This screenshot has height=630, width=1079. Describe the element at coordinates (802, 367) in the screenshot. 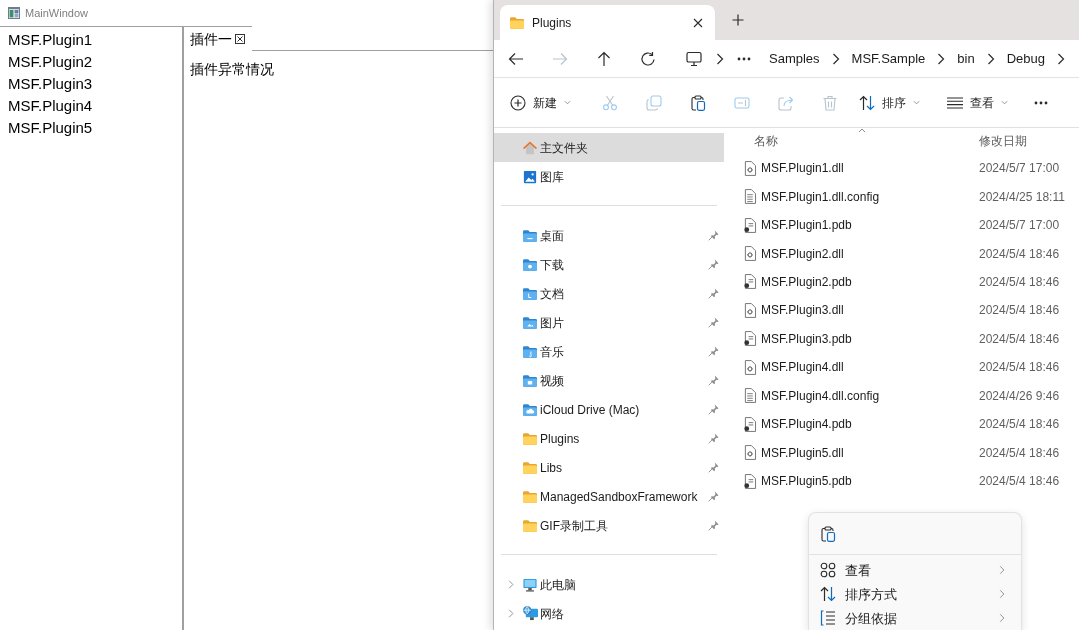

I see `file-name: MSF.Plugin4.dll` at that location.